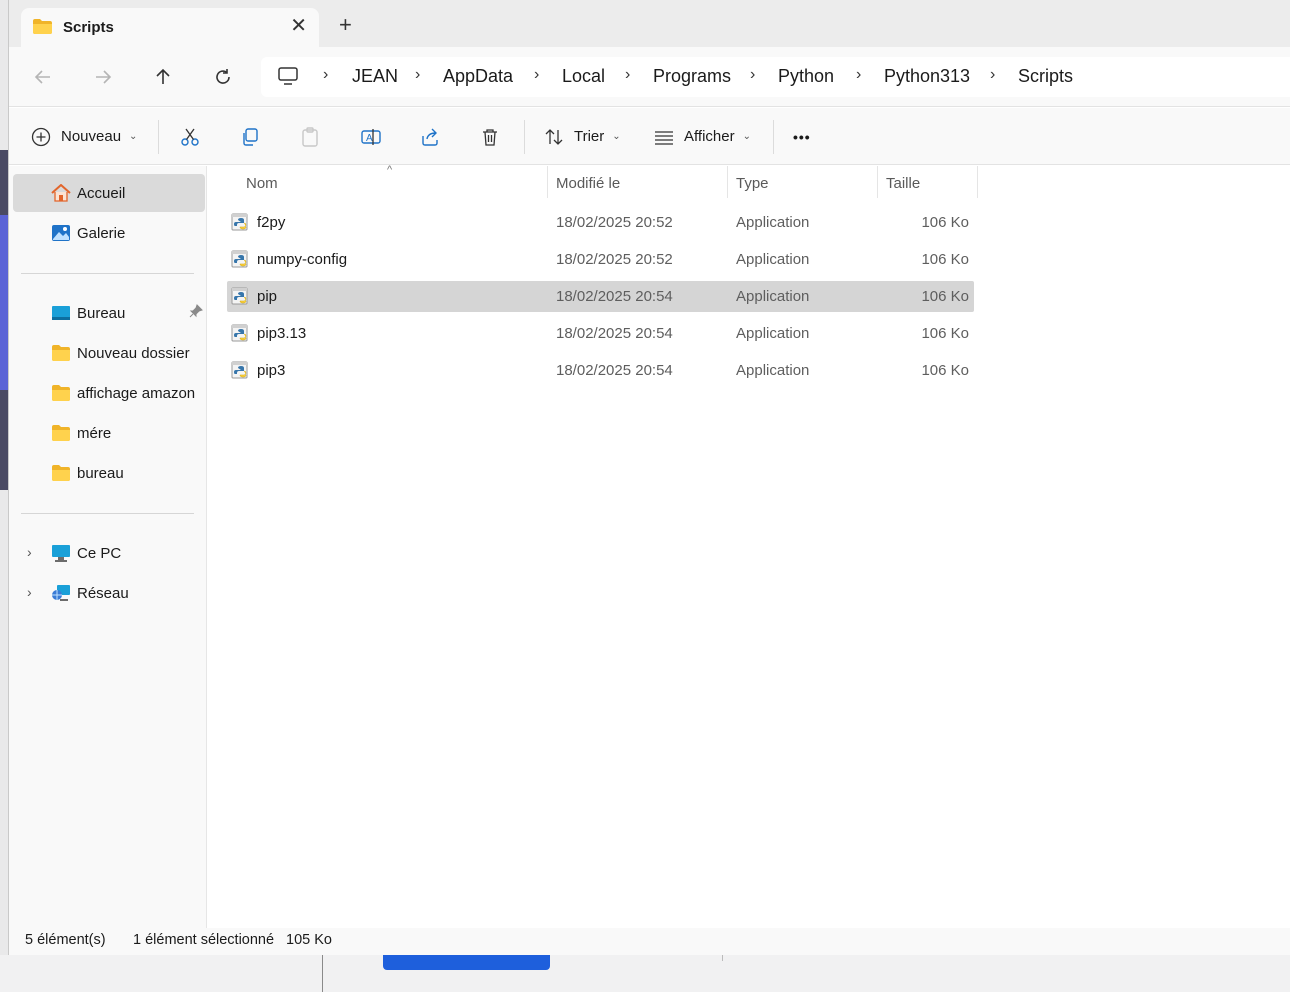 Image resolution: width=1290 pixels, height=992 pixels. Describe the element at coordinates (109, 393) in the screenshot. I see `sidebar-item-affichage-amazon: affichage amazon` at that location.